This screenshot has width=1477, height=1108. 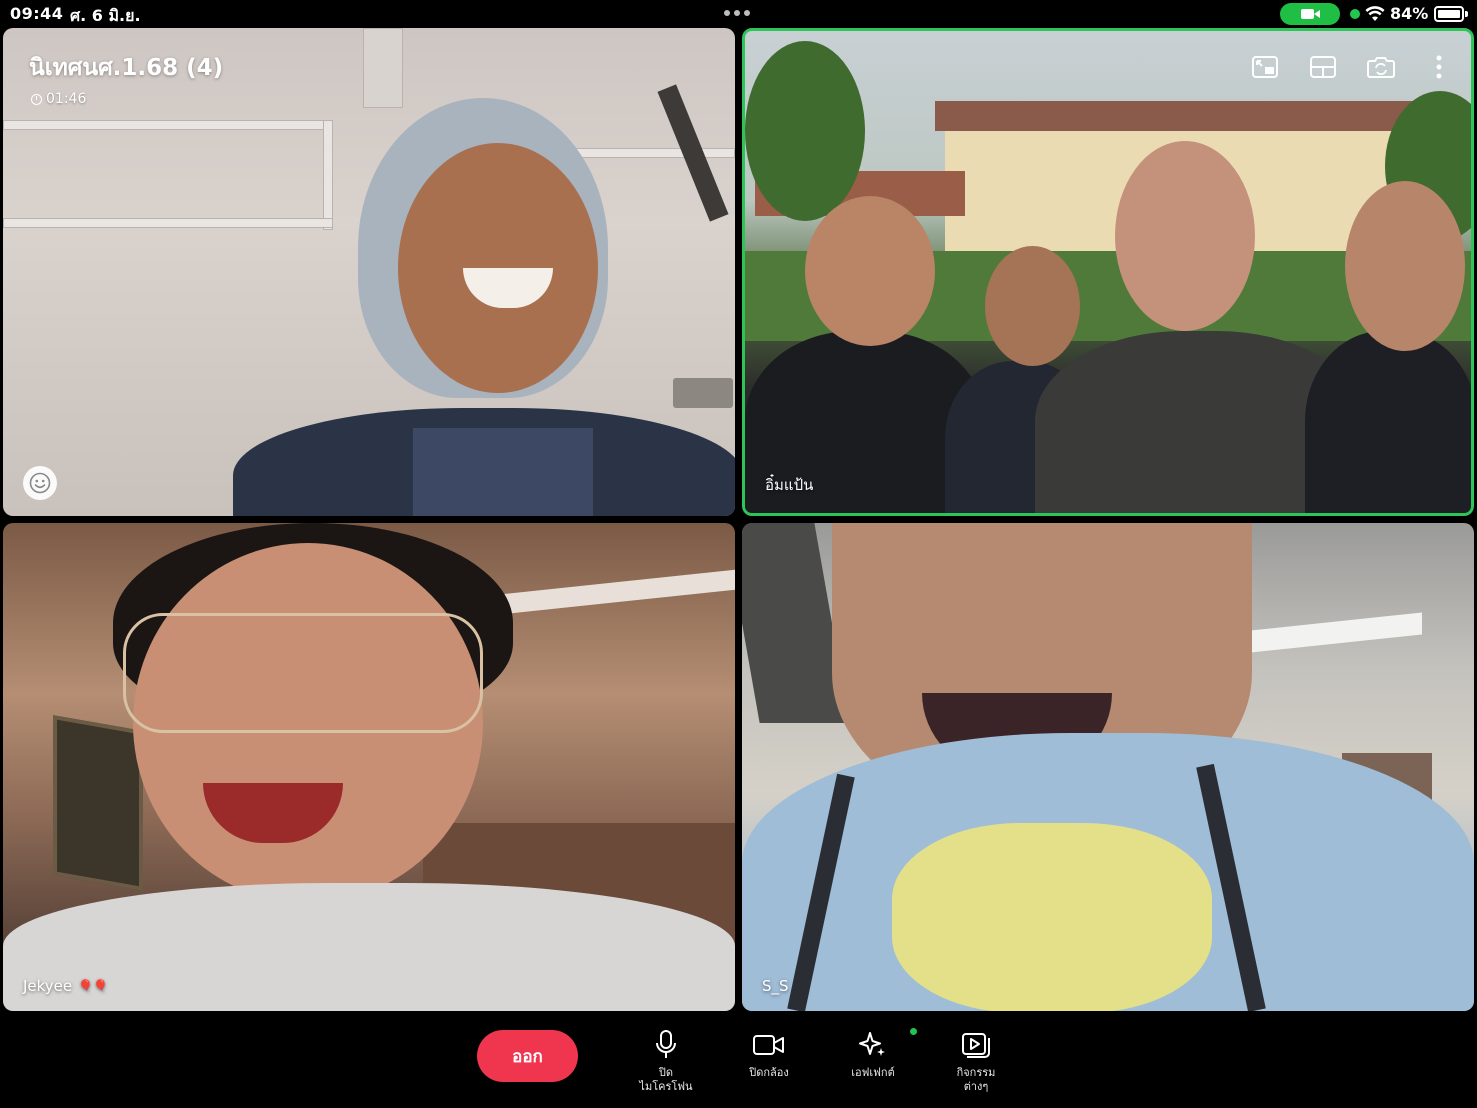 What do you see at coordinates (1265, 67) in the screenshot?
I see `picture-in-picture-icon` at bounding box center [1265, 67].